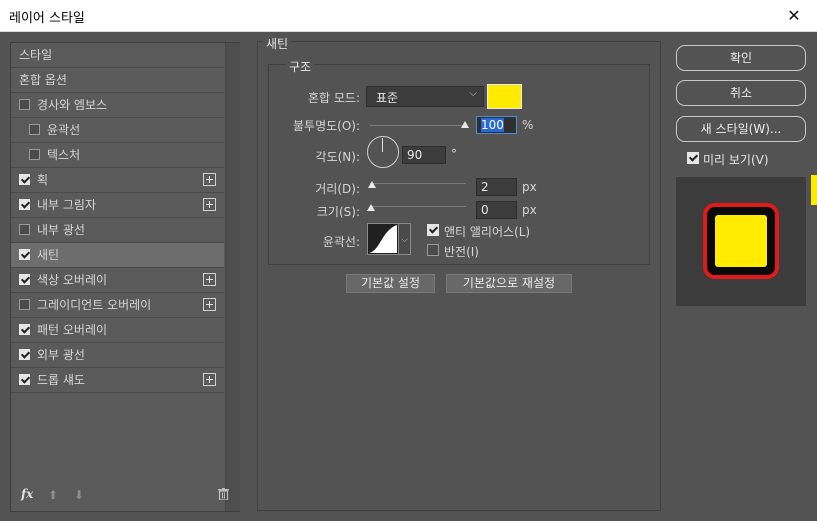 The height and width of the screenshot is (521, 817). Describe the element at coordinates (693, 158) in the screenshot. I see `preview-checkbox` at that location.